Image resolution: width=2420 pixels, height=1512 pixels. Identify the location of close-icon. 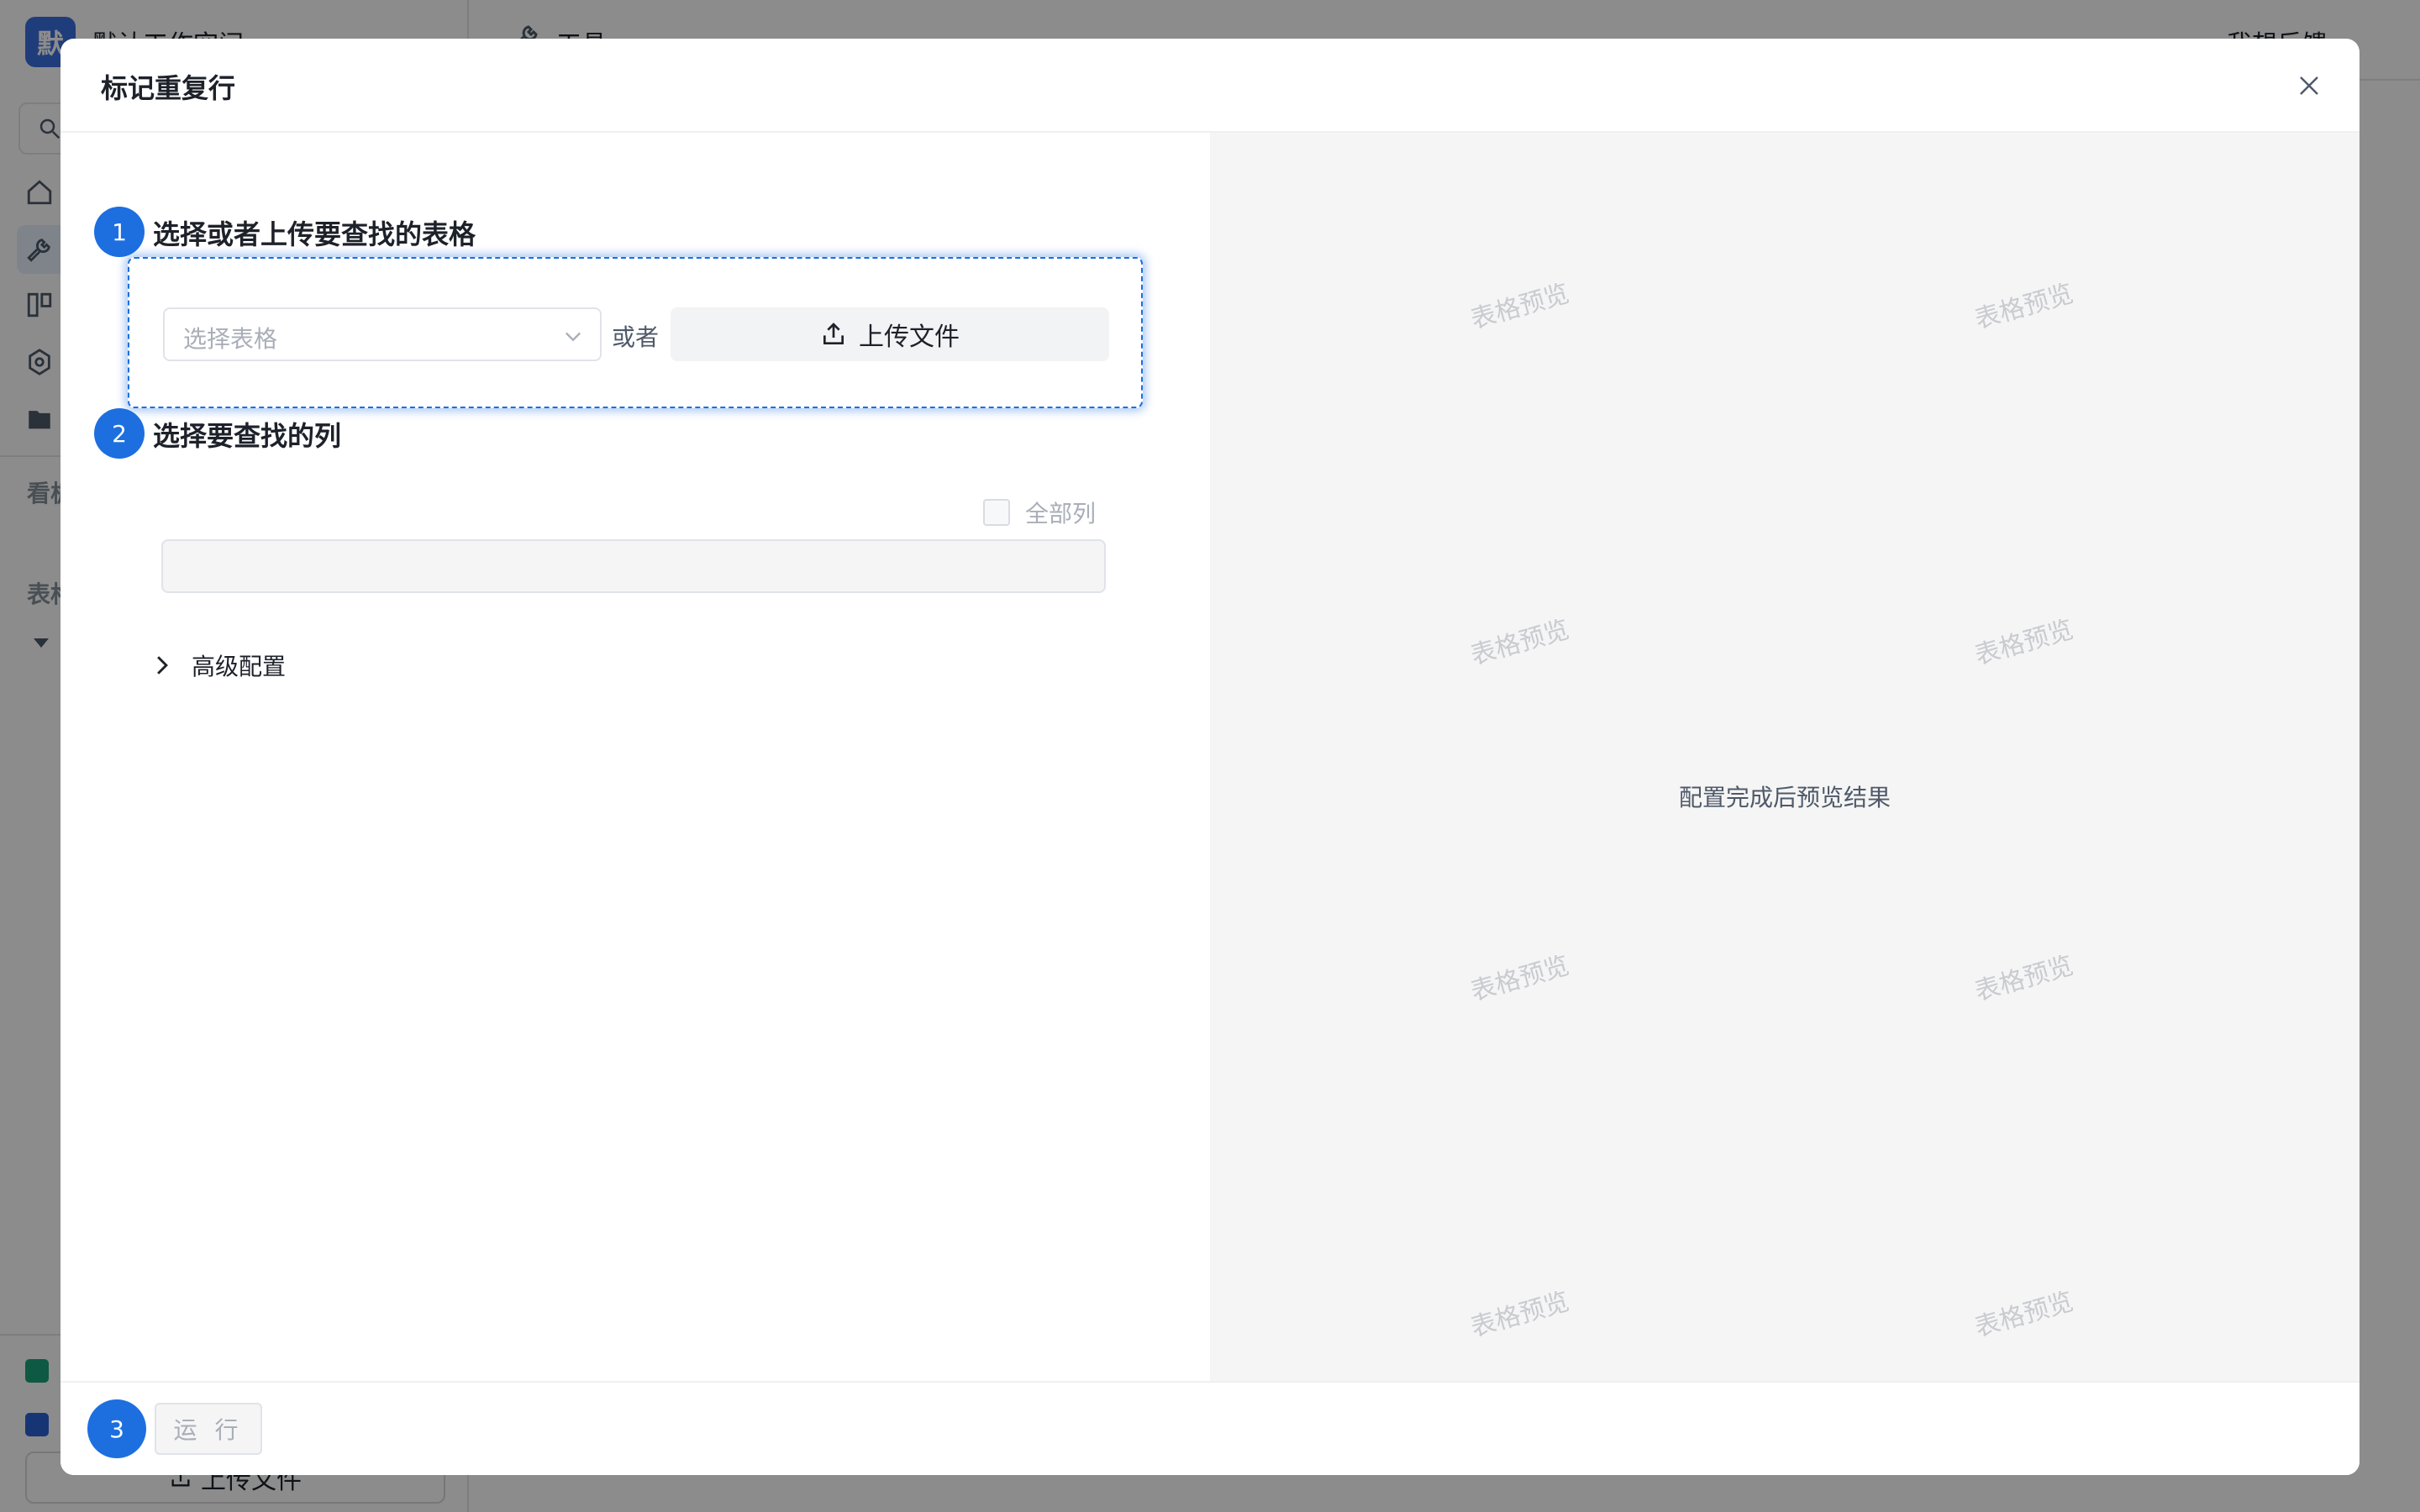
(2309, 85).